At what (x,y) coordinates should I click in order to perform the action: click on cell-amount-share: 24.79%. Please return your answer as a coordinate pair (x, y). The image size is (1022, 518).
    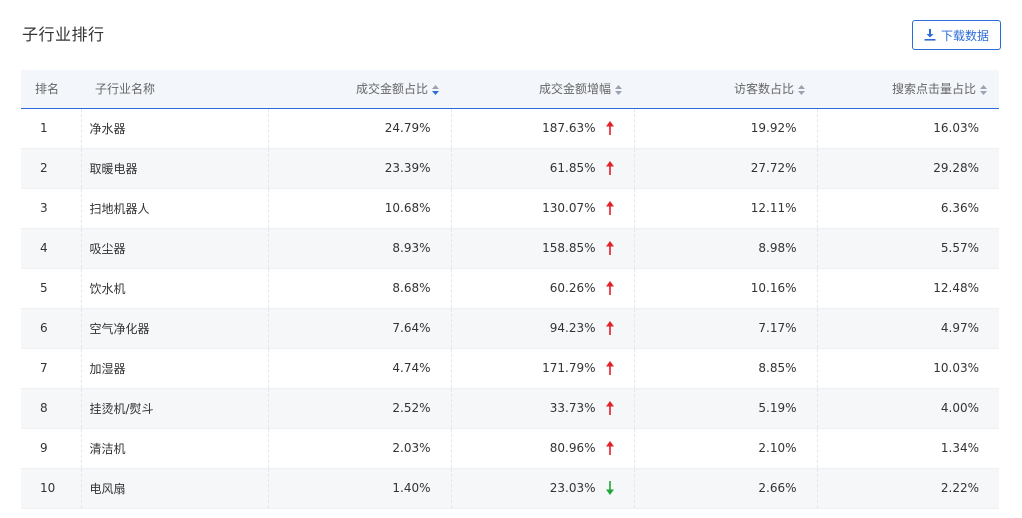
    Looking at the image, I should click on (359, 128).